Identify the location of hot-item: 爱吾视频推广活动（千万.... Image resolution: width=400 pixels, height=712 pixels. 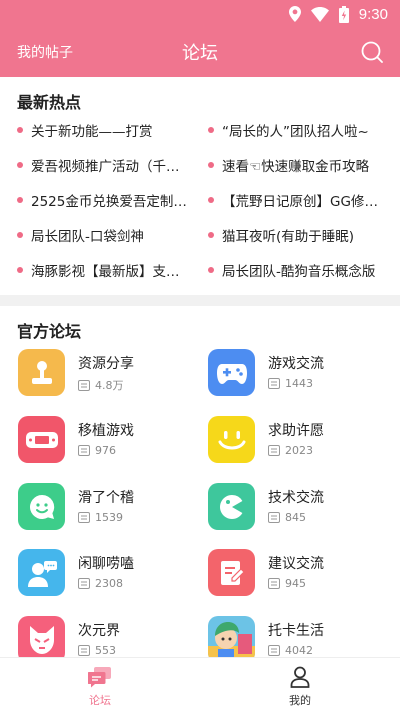
(104, 165).